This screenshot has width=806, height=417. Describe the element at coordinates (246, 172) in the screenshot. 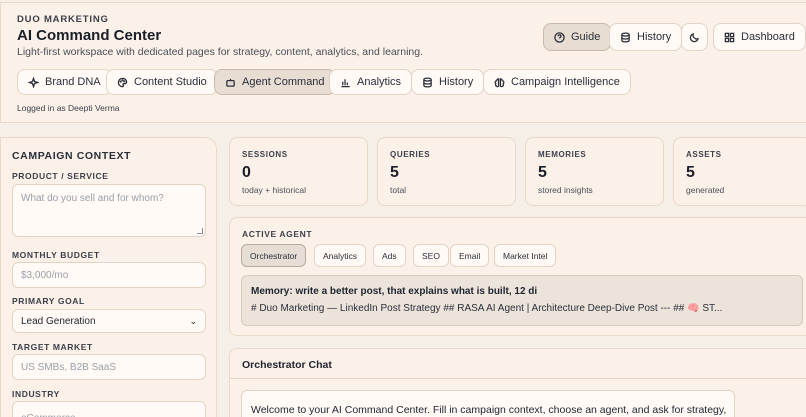

I see `stat-value: 0` at that location.